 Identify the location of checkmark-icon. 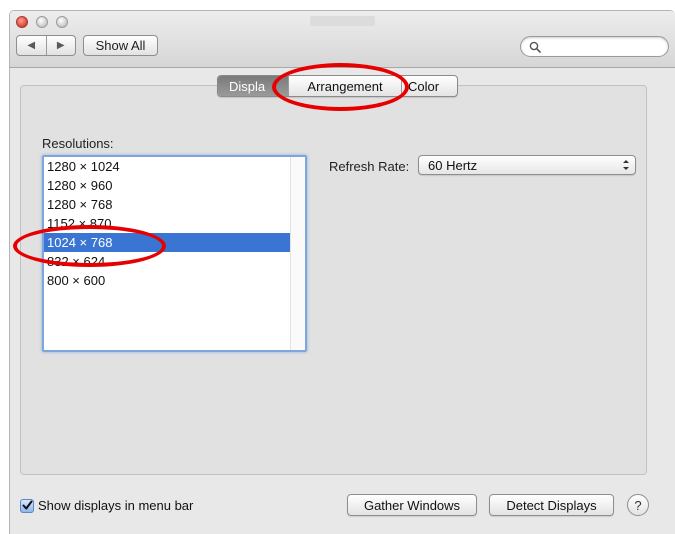
(27, 505).